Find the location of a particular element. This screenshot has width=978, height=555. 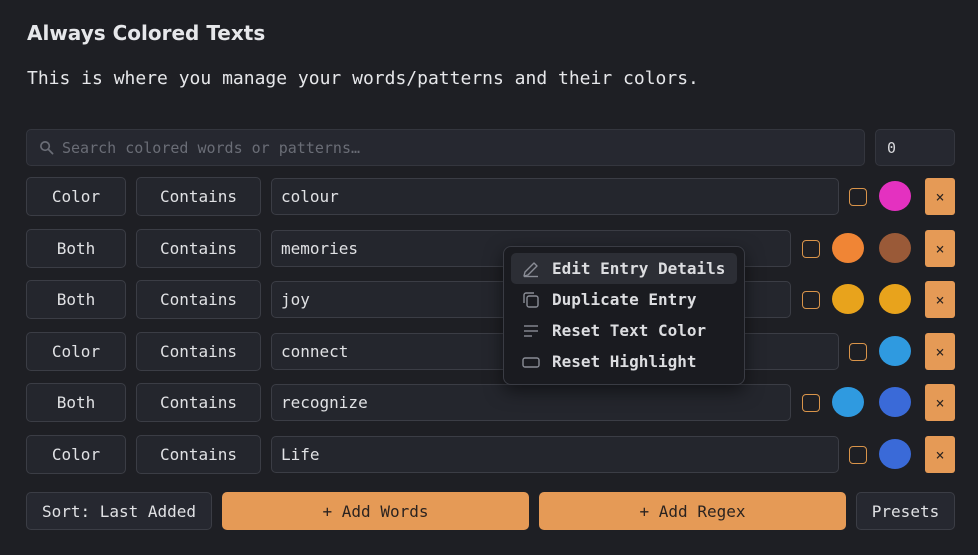

highlight-rect-icon is located at coordinates (531, 362).